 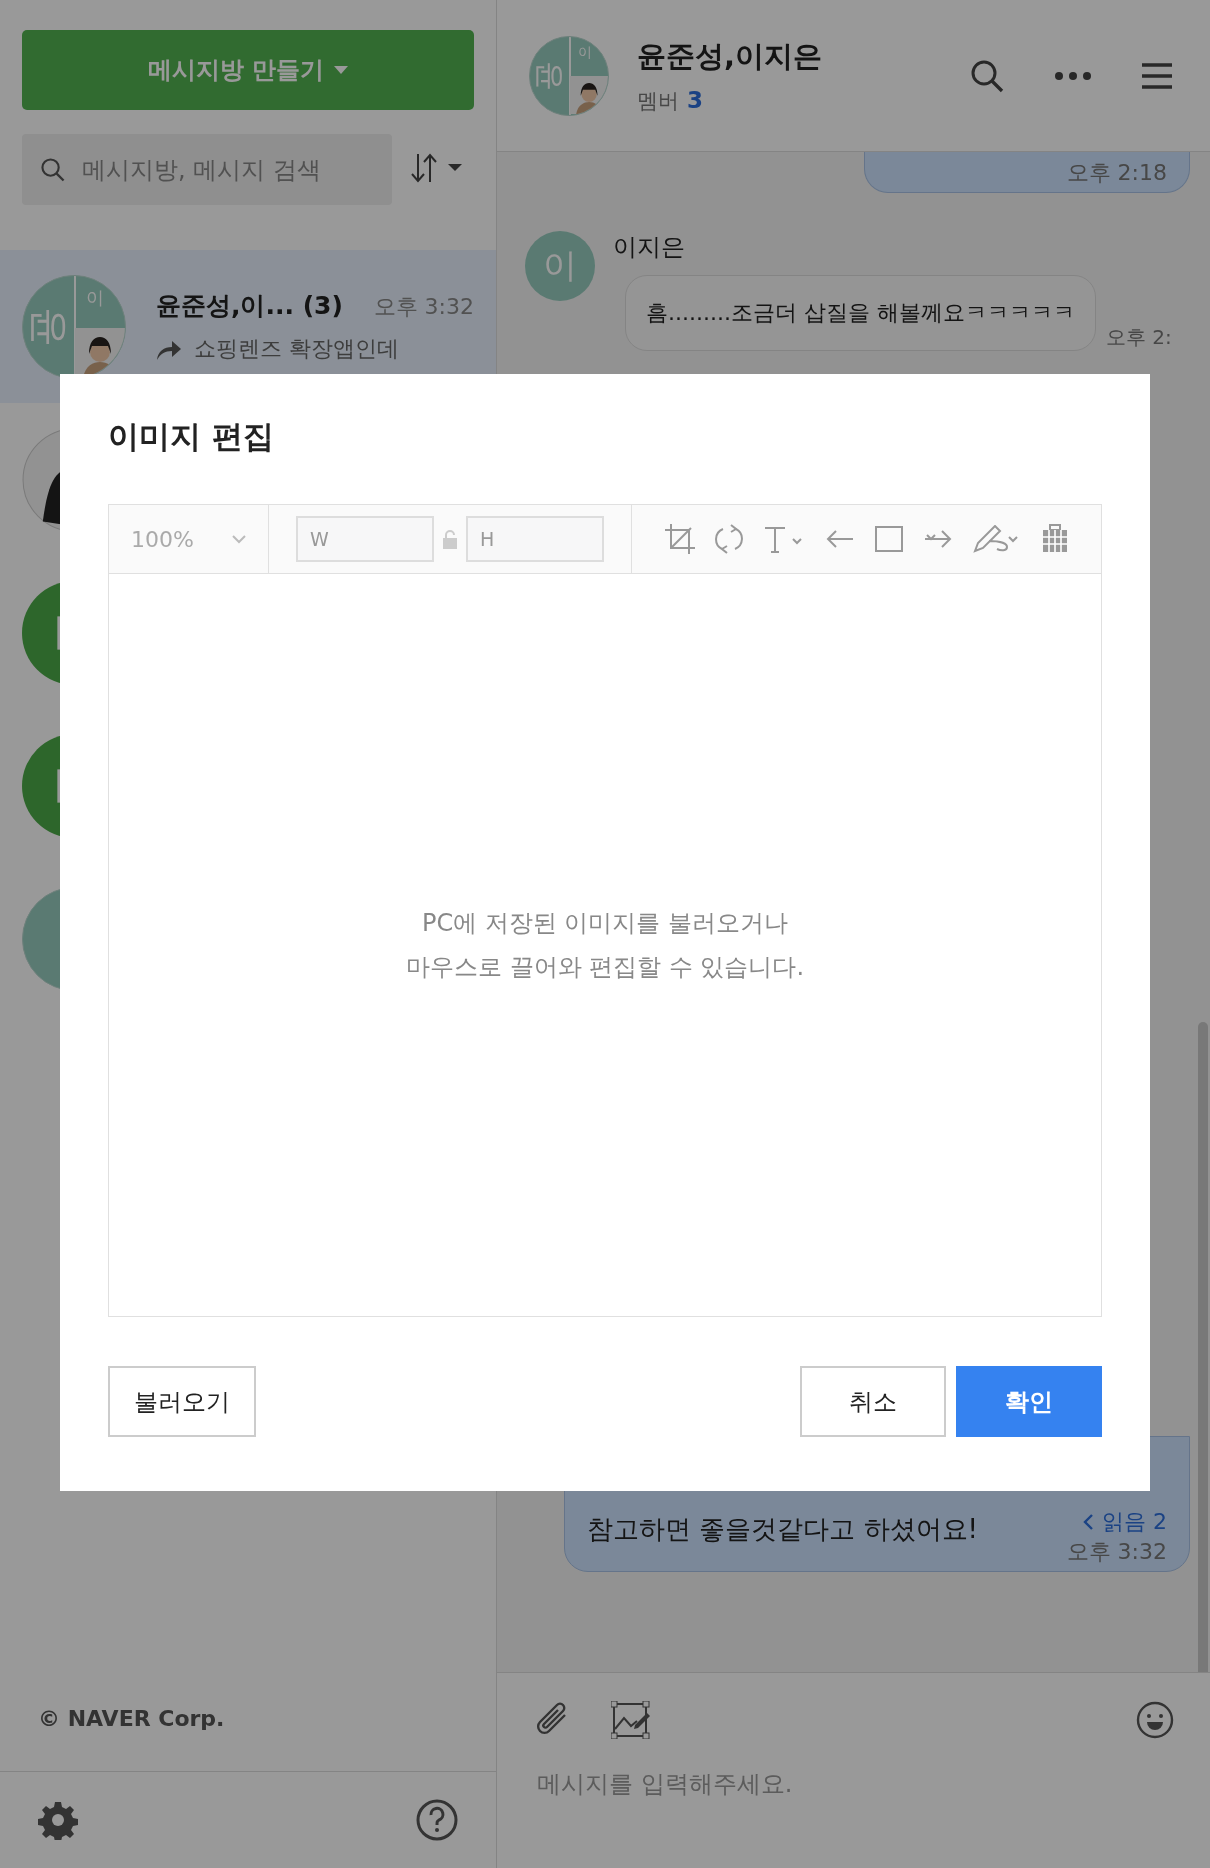 What do you see at coordinates (58, 1820) in the screenshot?
I see `settings-icon` at bounding box center [58, 1820].